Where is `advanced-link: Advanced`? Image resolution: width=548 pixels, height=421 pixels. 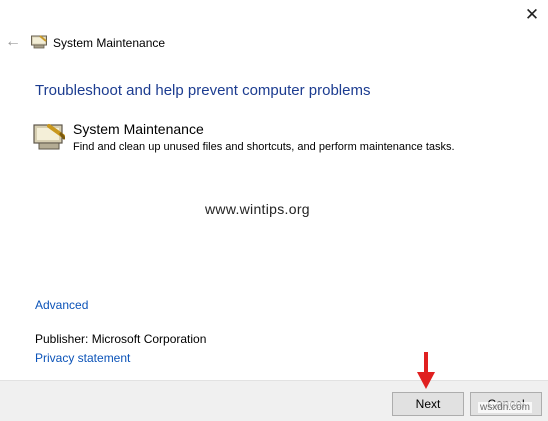
advanced-link: Advanced is located at coordinates (61, 305).